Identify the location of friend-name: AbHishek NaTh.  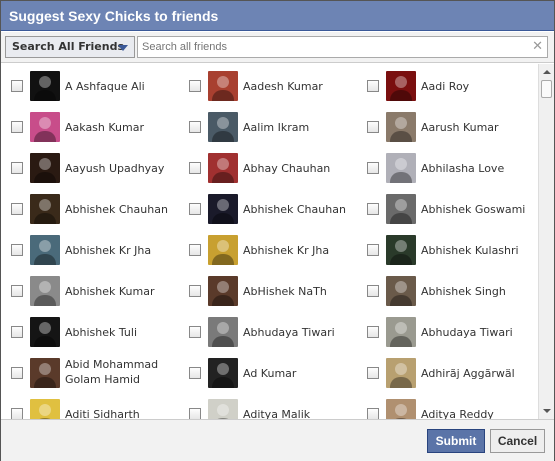
(285, 291).